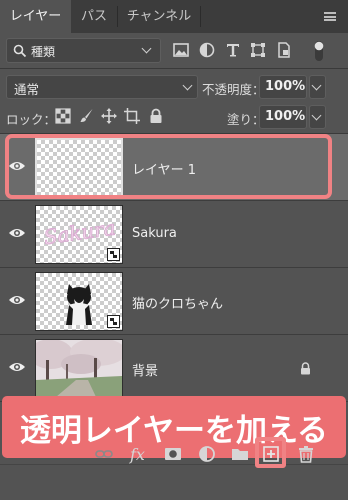 This screenshot has width=348, height=500. Describe the element at coordinates (132, 116) in the screenshot. I see `lock-artboard-icon` at that location.